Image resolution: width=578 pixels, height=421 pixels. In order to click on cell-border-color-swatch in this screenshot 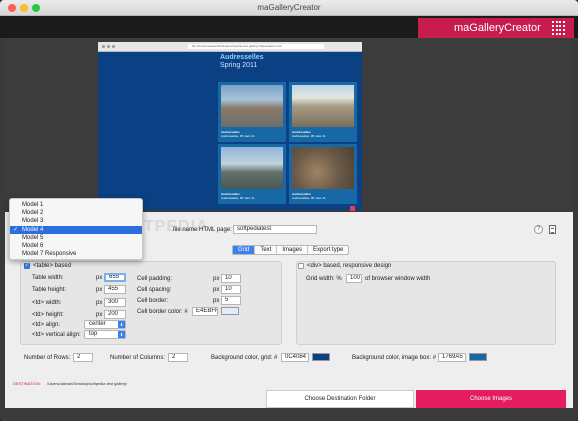, I will do `click(230, 311)`.